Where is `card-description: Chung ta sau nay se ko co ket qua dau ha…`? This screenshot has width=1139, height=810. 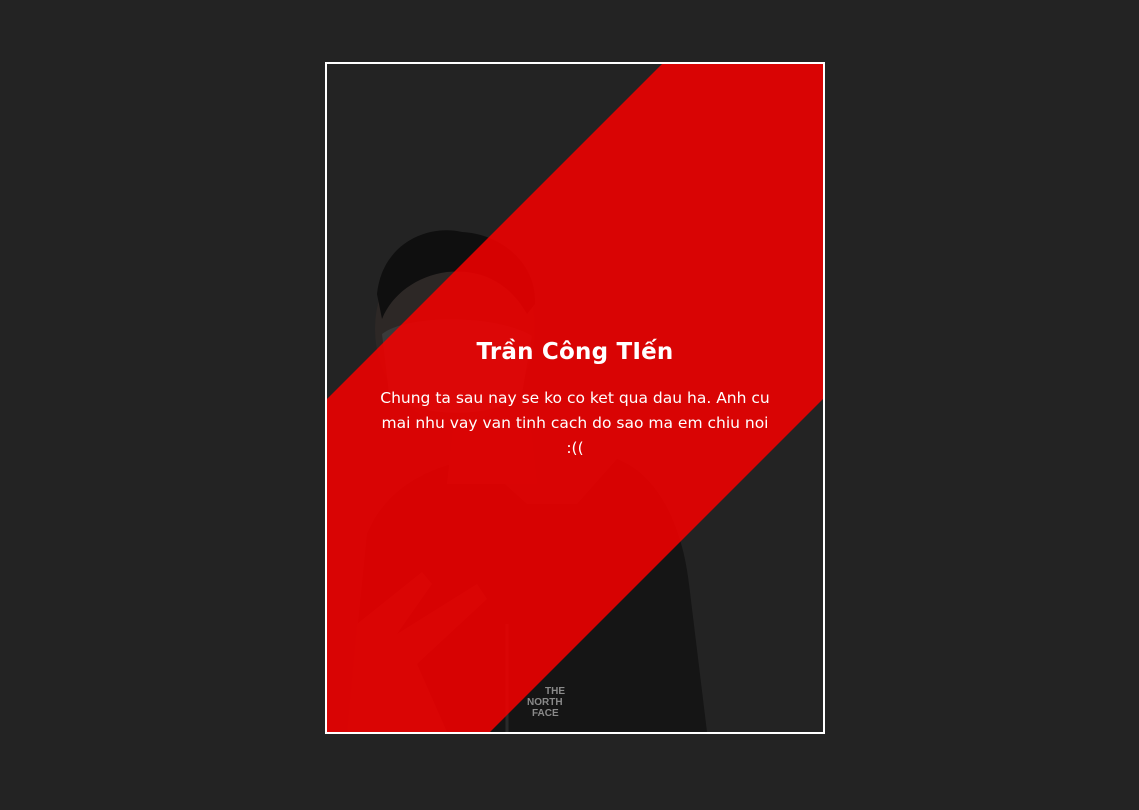 card-description: Chung ta sau nay se ko co ket qua dau ha… is located at coordinates (575, 423).